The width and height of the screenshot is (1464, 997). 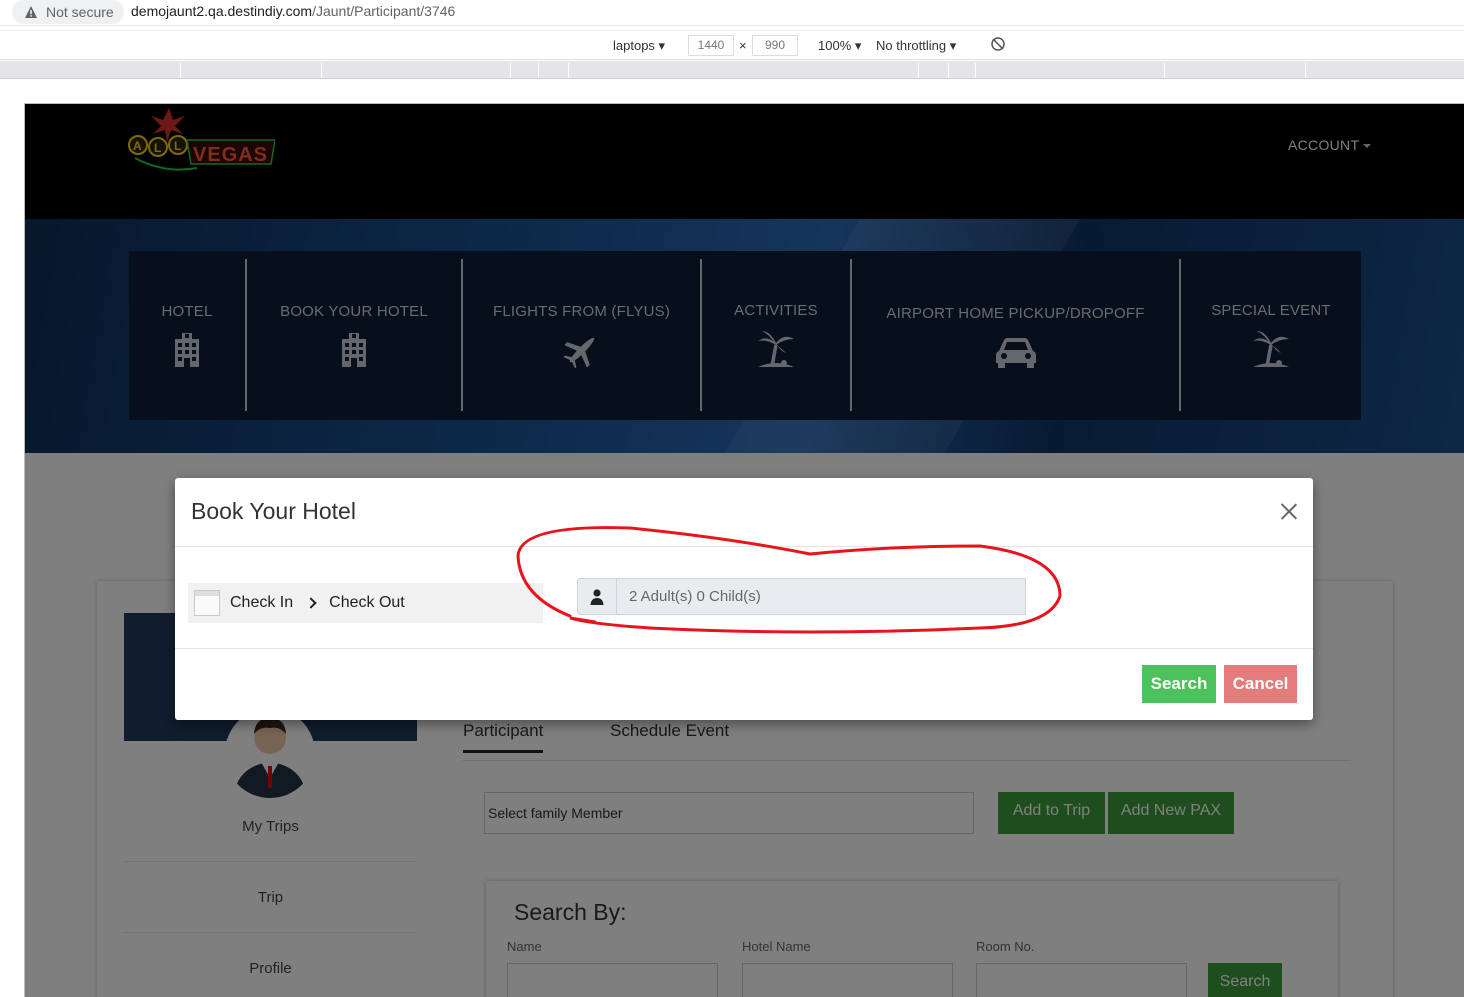 I want to click on check-out-label: Check Out, so click(x=367, y=602).